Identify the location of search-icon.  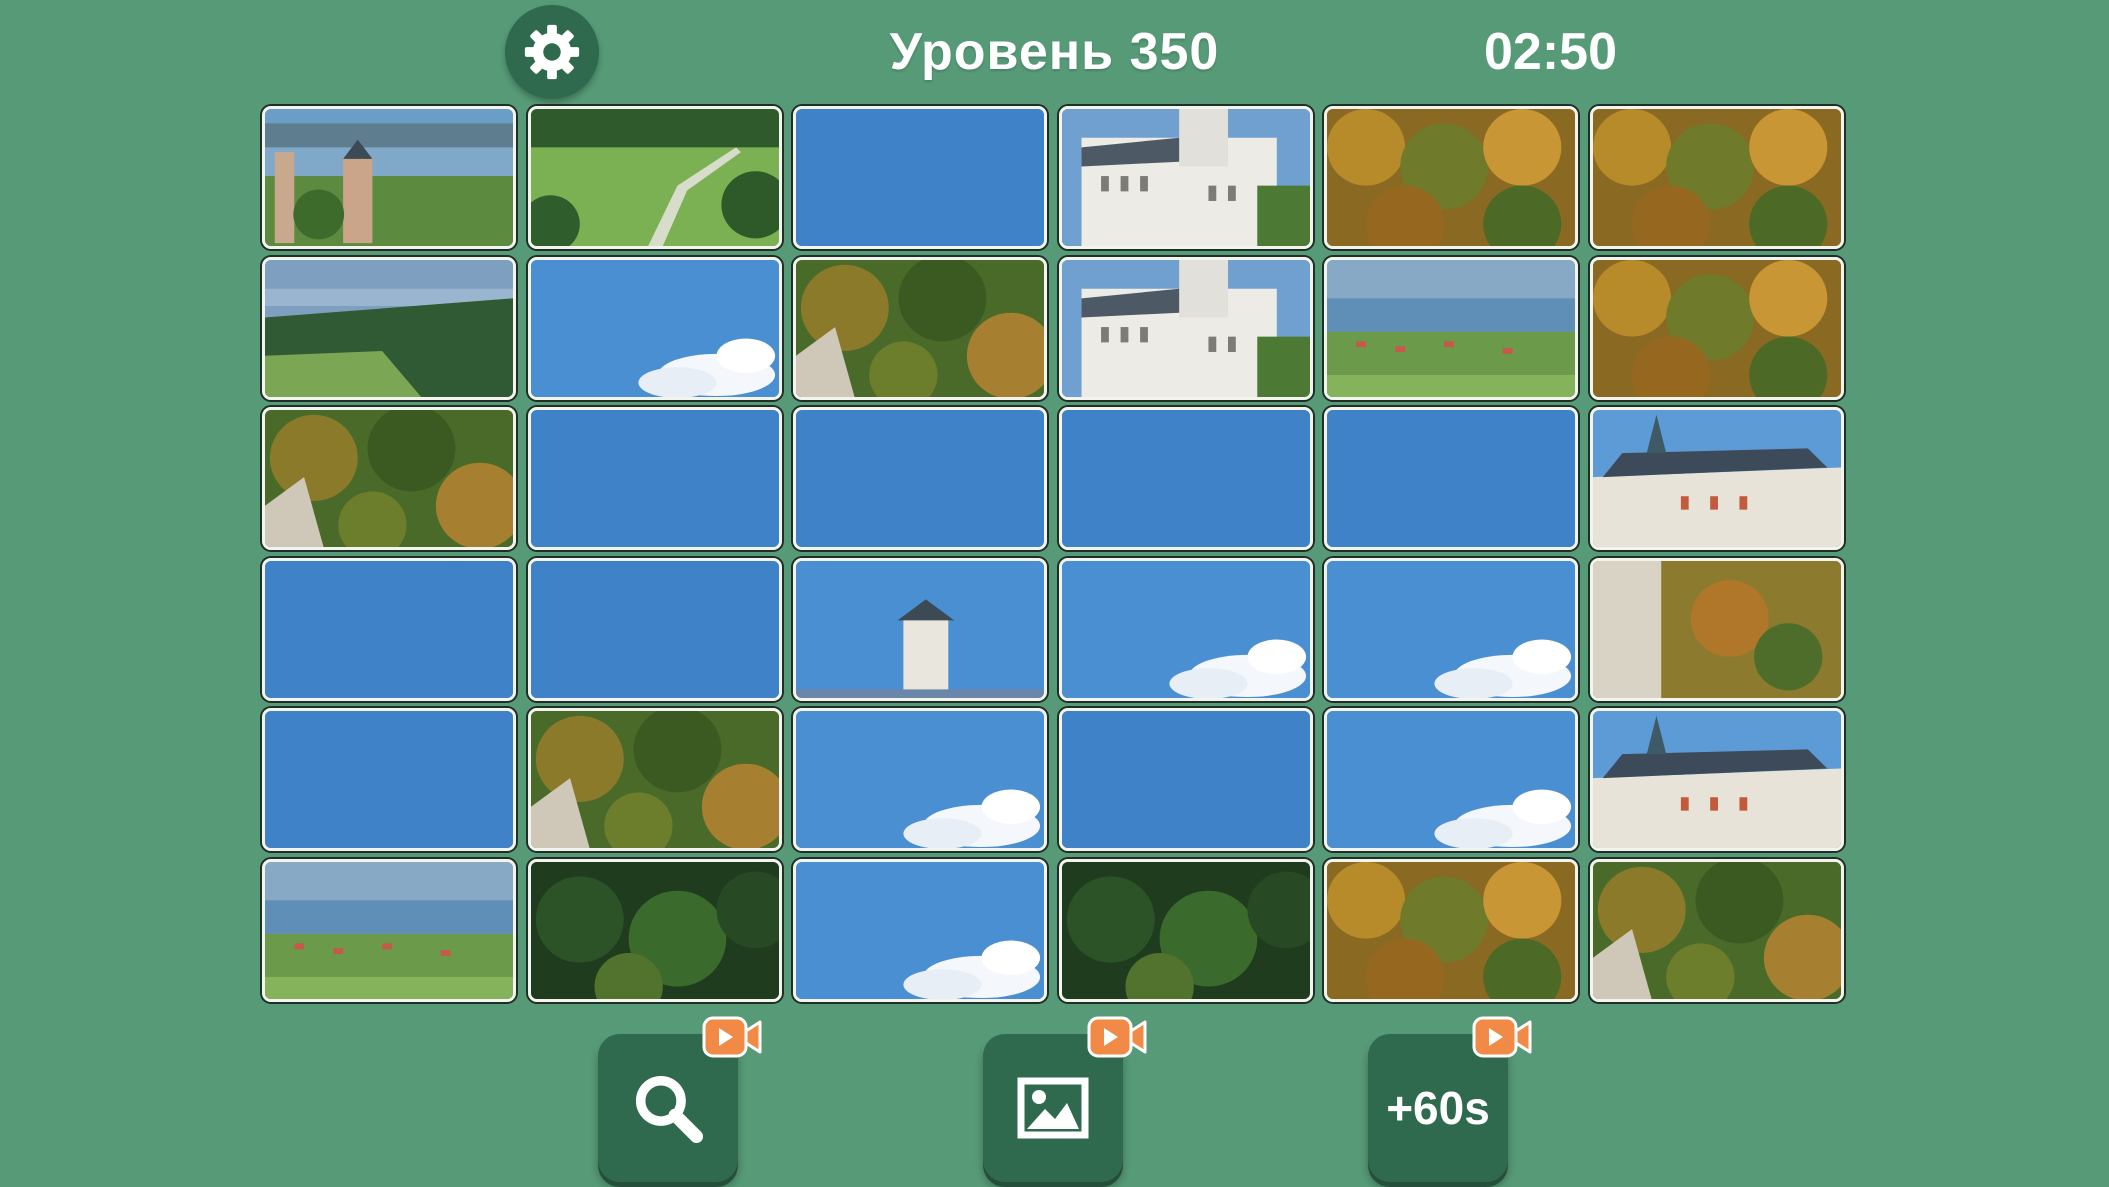
(669, 1109).